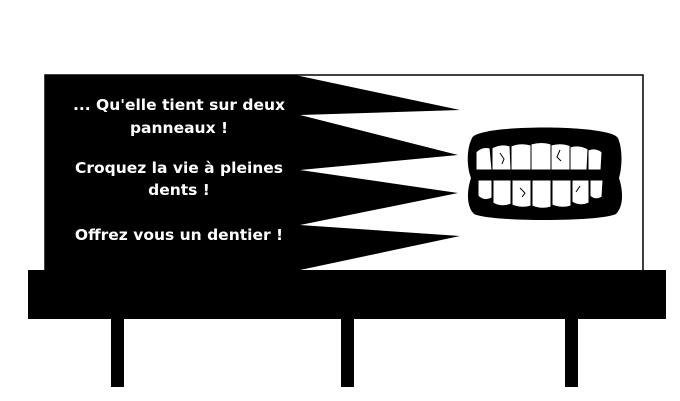 The image size is (680, 401). Describe the element at coordinates (179, 105) in the screenshot. I see `billboard-line-1: ... Qu'elle tient sur deux` at that location.